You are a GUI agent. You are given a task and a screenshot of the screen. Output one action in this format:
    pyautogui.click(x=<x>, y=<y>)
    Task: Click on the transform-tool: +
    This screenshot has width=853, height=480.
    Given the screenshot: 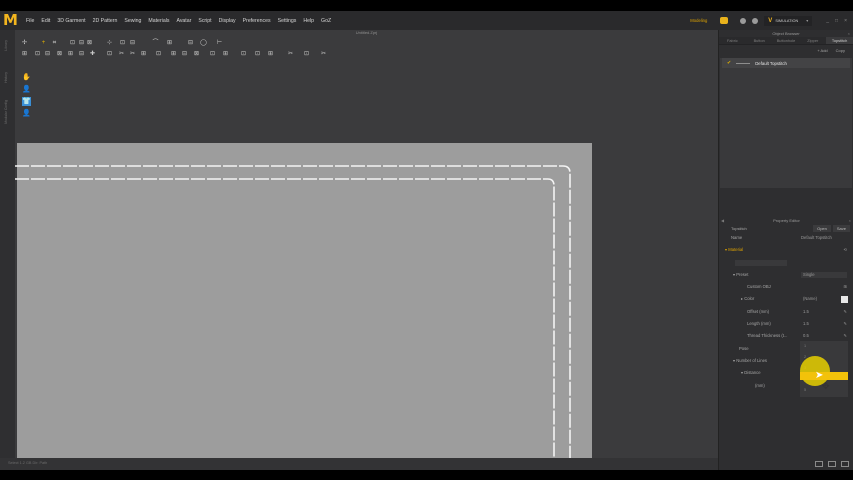 What is the action you would take?
    pyautogui.click(x=43, y=43)
    